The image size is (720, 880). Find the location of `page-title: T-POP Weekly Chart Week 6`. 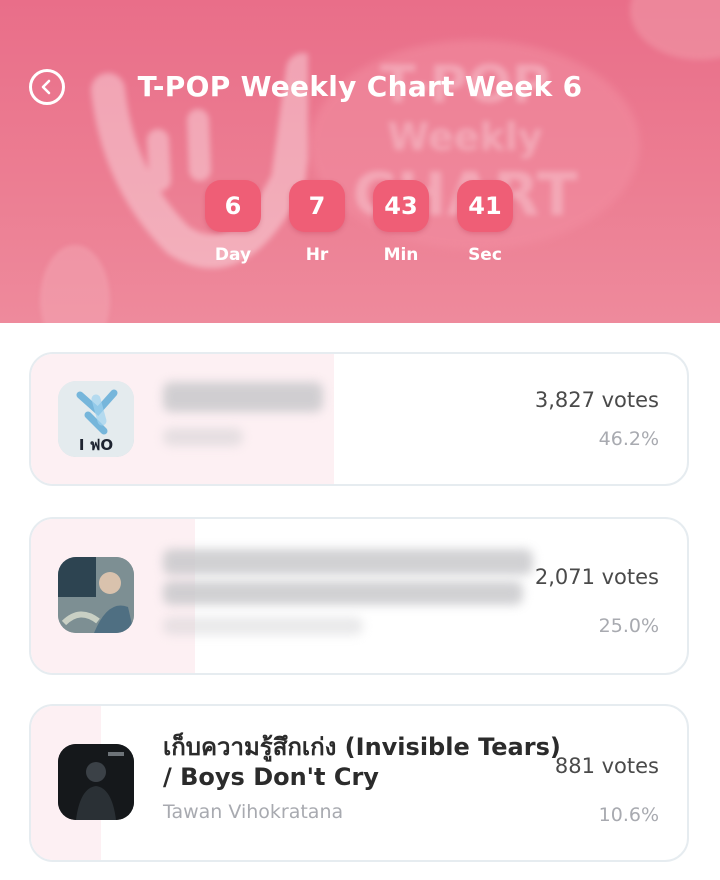

page-title: T-POP Weekly Chart Week 6 is located at coordinates (360, 86).